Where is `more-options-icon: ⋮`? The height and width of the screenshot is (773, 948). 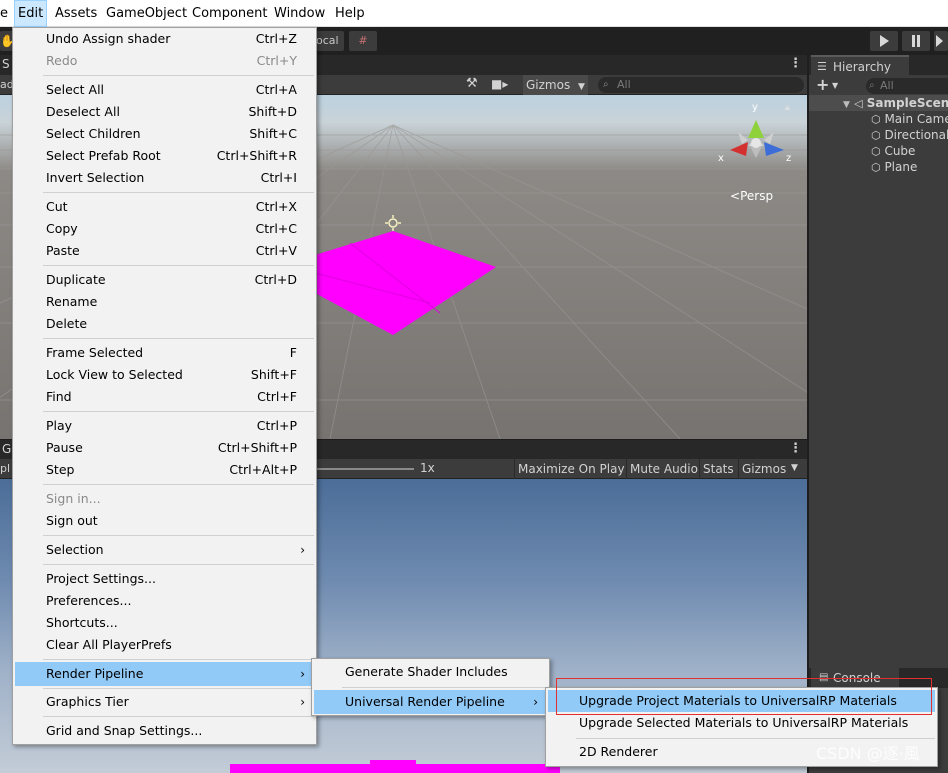 more-options-icon: ⋮ is located at coordinates (795, 63).